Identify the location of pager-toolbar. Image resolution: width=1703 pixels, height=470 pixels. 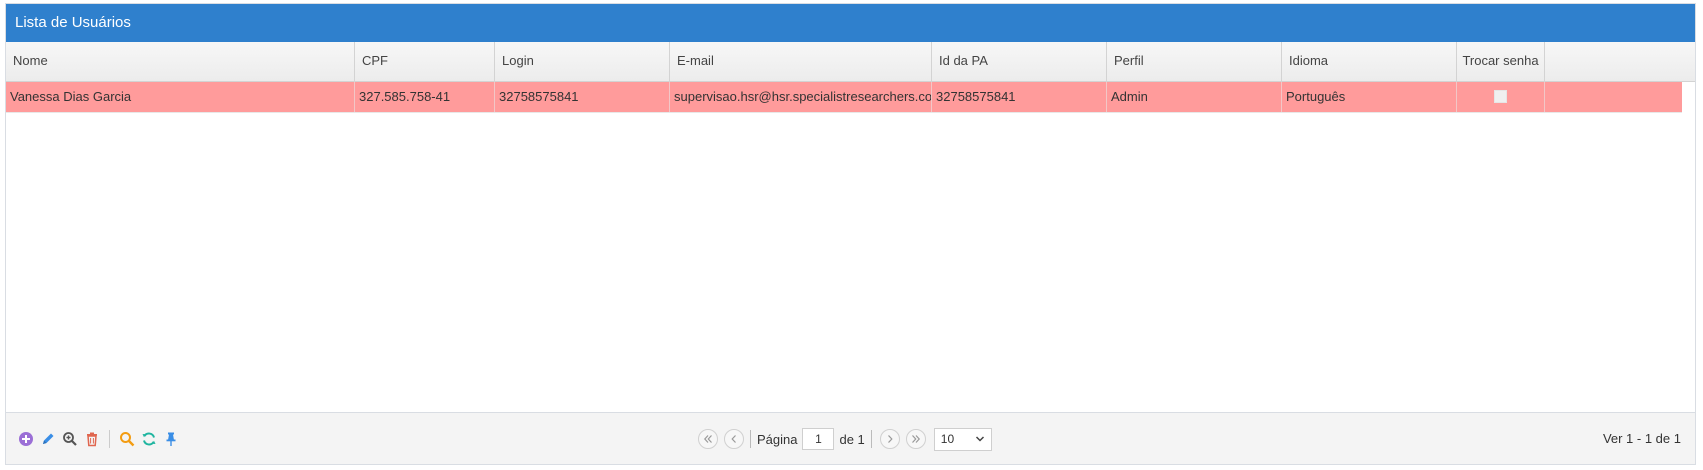
(98, 439).